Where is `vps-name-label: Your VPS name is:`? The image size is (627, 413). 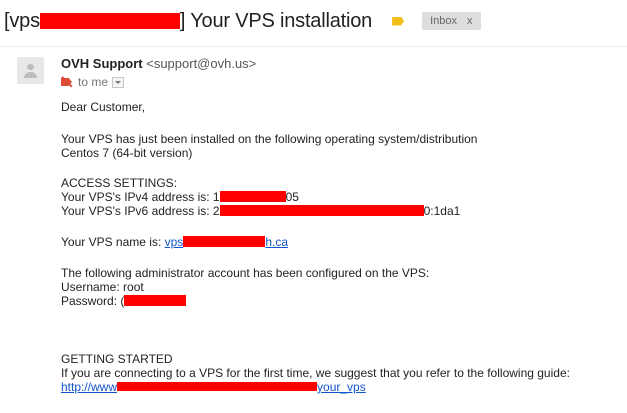 vps-name-label: Your VPS name is: is located at coordinates (113, 242).